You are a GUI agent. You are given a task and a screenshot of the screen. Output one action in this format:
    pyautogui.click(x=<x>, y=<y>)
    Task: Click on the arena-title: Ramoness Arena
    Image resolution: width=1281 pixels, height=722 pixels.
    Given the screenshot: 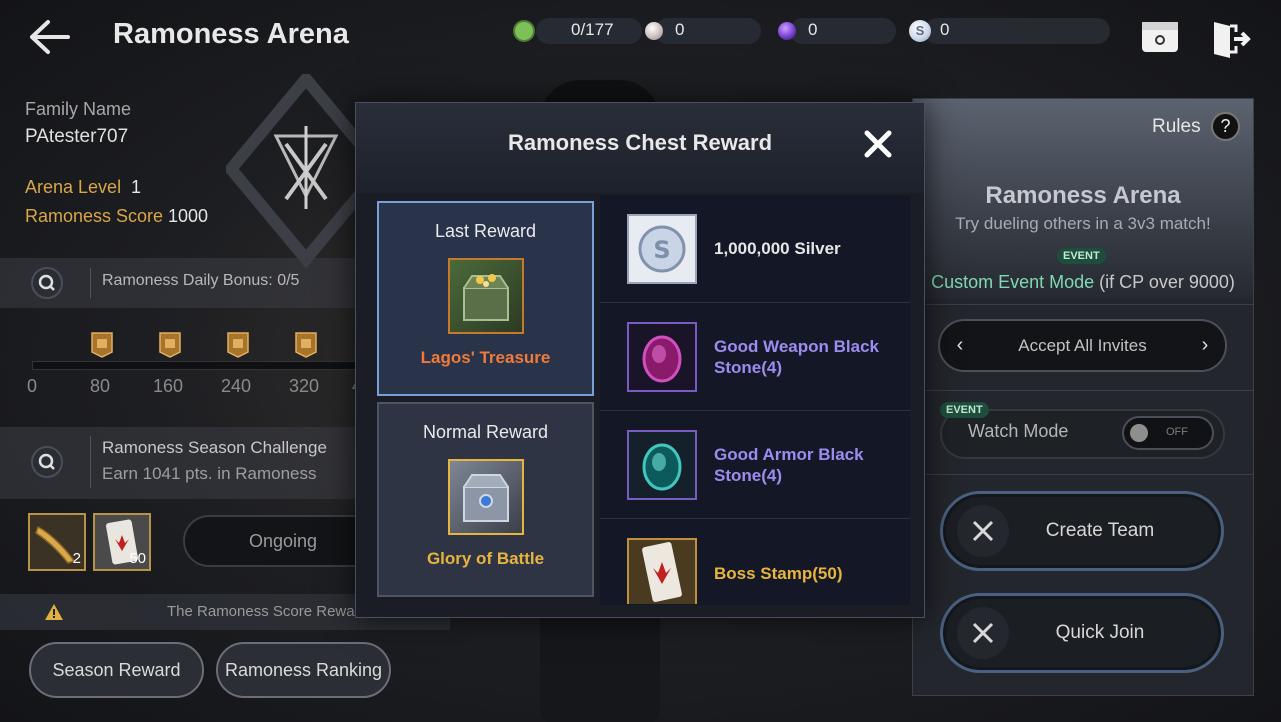 What is the action you would take?
    pyautogui.click(x=1083, y=195)
    